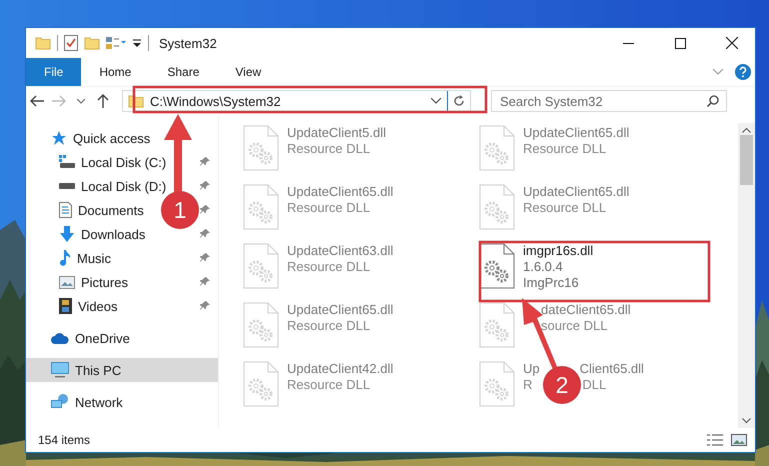 The width and height of the screenshot is (769, 466). What do you see at coordinates (551, 282) in the screenshot?
I see `file-detail: ImgPrc16` at bounding box center [551, 282].